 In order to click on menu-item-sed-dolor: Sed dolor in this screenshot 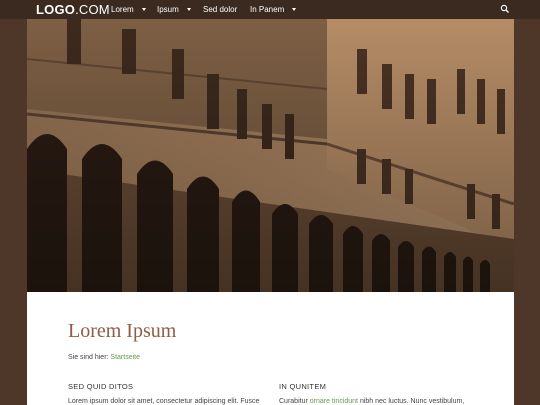, I will do `click(226, 9)`.